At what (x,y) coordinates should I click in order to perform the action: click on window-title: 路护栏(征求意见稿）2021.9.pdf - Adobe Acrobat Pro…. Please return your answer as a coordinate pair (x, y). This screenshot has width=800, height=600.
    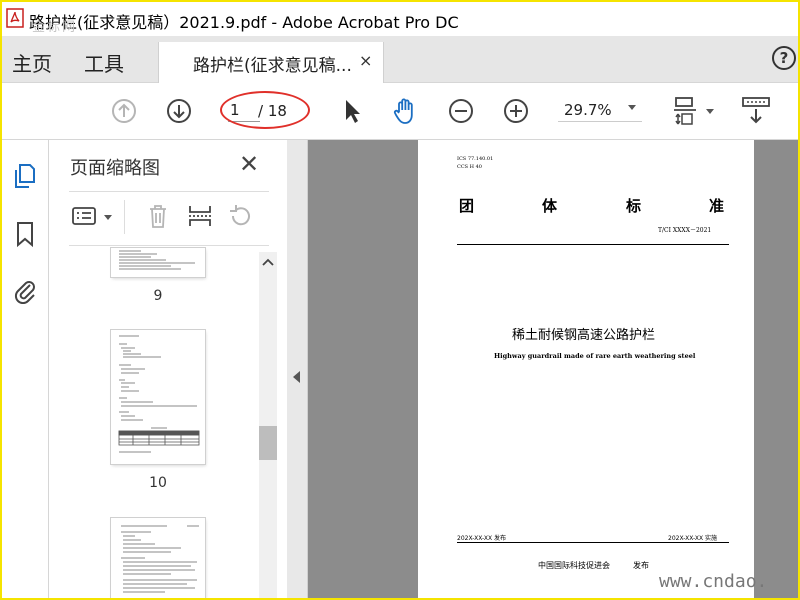
    Looking at the image, I should click on (244, 22).